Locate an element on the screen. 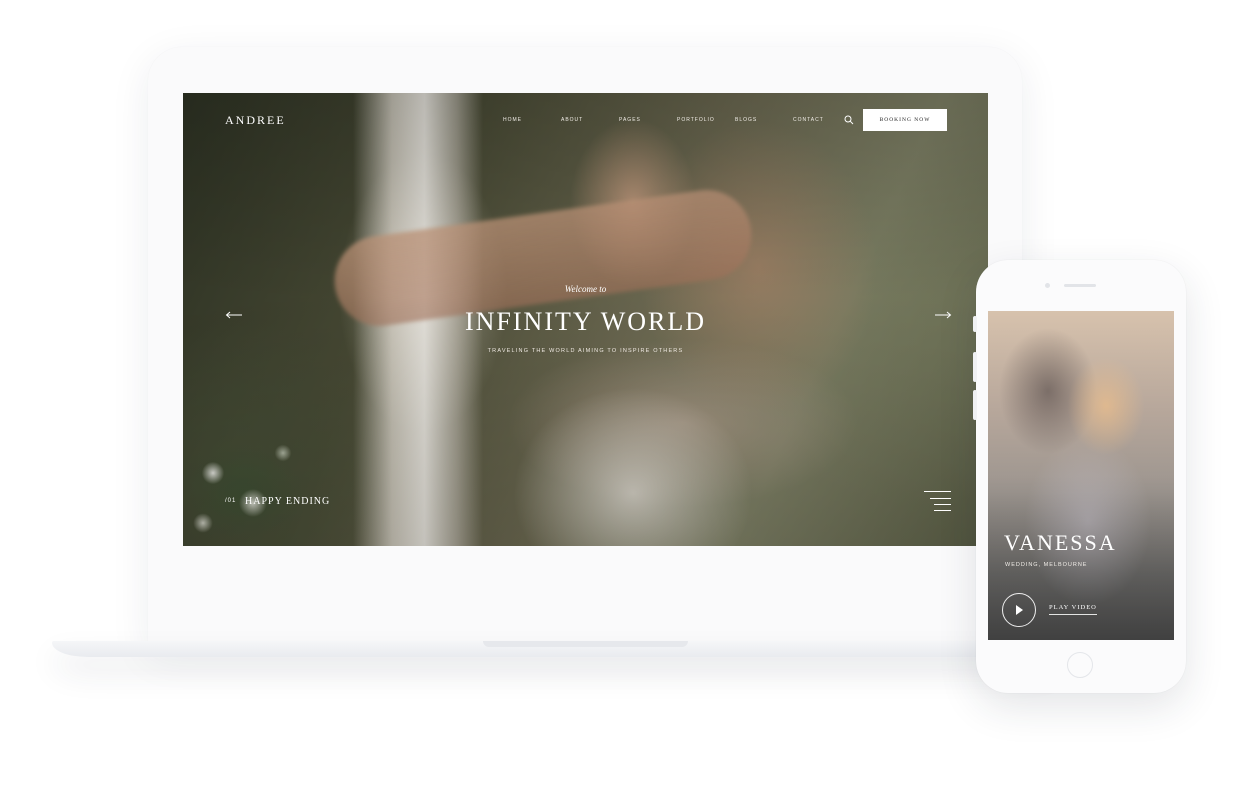  main-menu: HOME ABOUT PAGES PORTFOLIO BLOGS CONTACT is located at coordinates (677, 120).